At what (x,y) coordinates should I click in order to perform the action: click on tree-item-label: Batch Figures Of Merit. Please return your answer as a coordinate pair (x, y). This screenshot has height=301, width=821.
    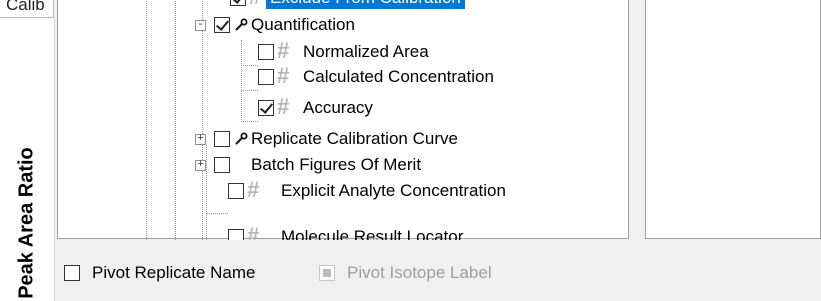
    Looking at the image, I should click on (336, 164).